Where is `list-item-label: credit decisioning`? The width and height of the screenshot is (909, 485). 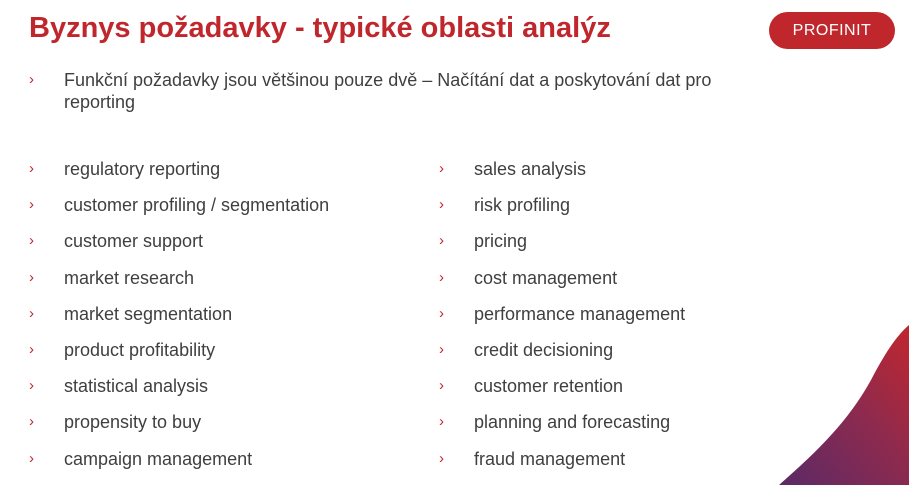
list-item-label: credit decisioning is located at coordinates (544, 349).